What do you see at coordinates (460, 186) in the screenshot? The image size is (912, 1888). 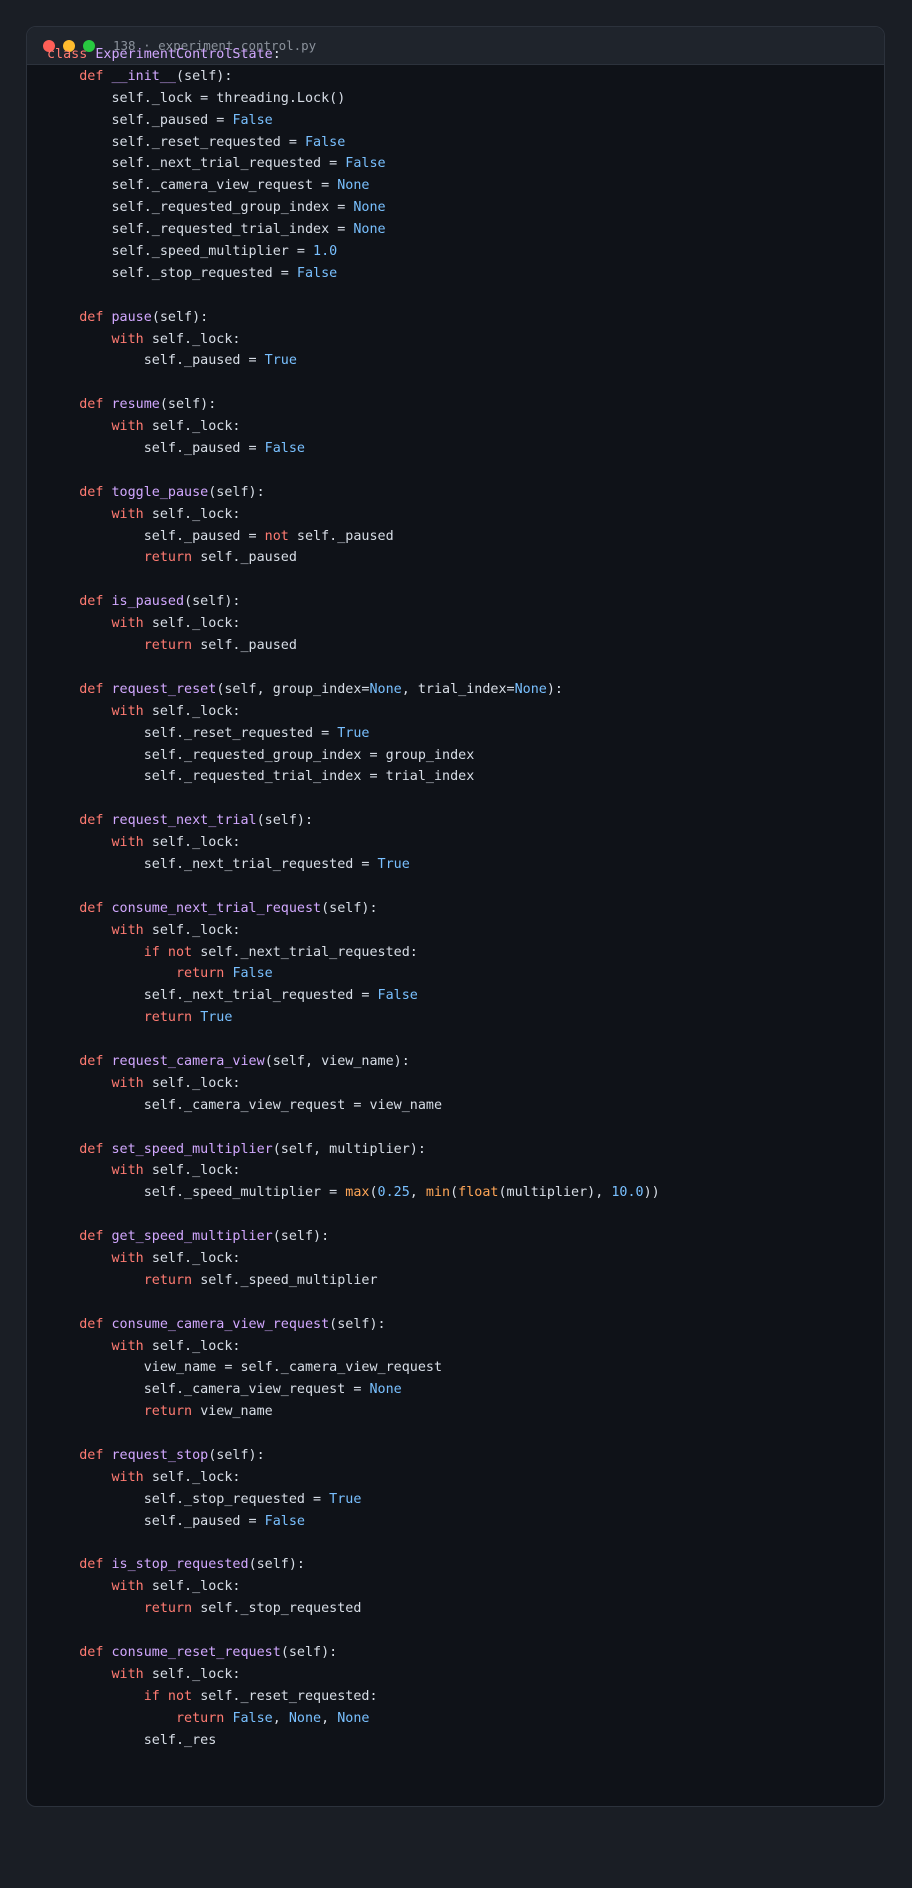 I see `code-line: self._camera_view_request = None` at bounding box center [460, 186].